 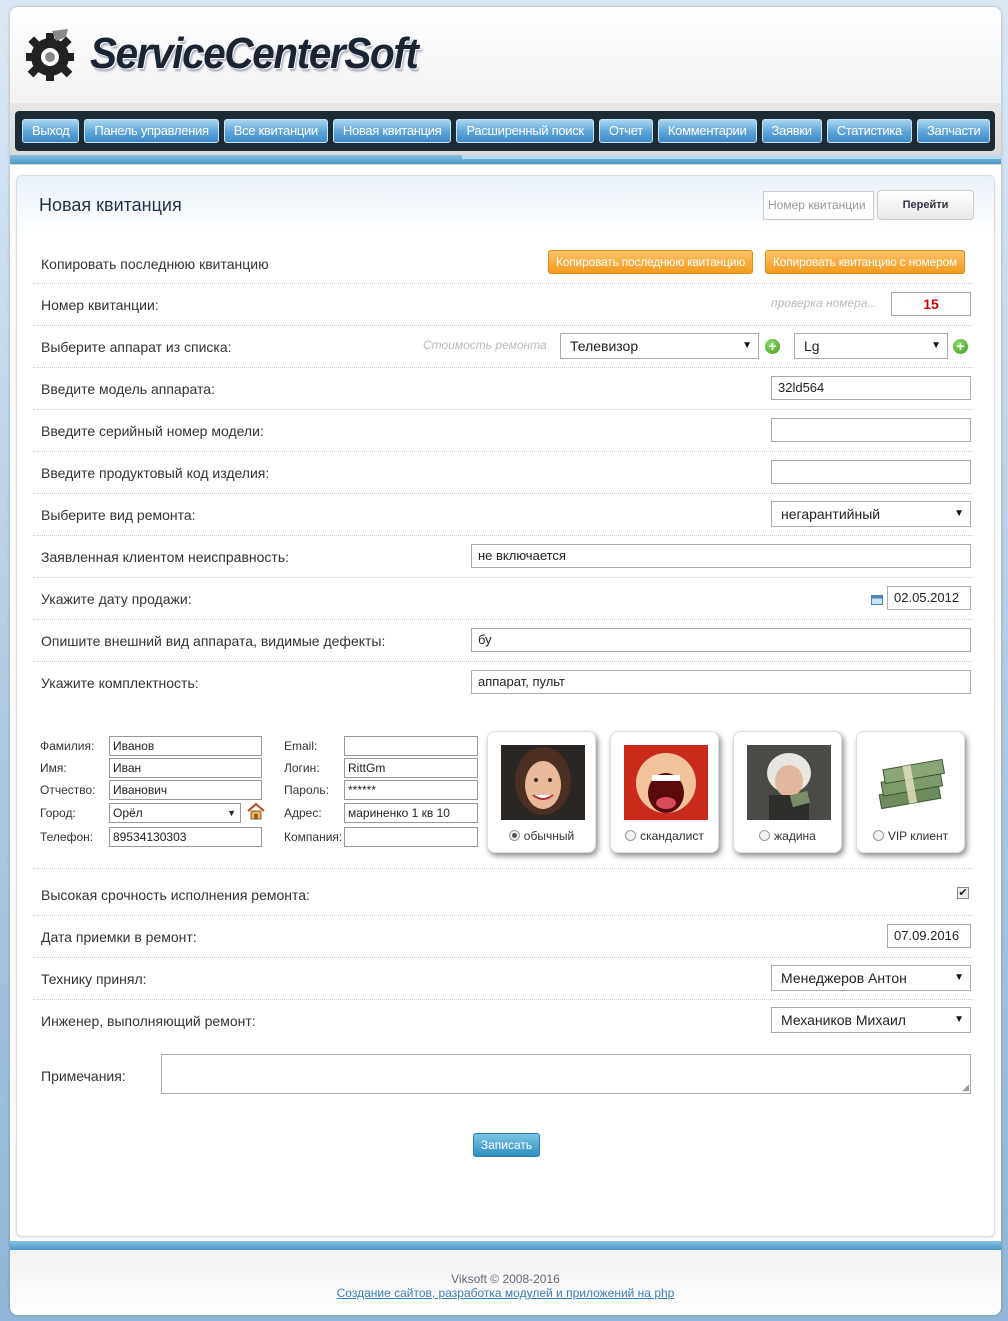 What do you see at coordinates (506, 1145) in the screenshot?
I see `save-button: Записать` at bounding box center [506, 1145].